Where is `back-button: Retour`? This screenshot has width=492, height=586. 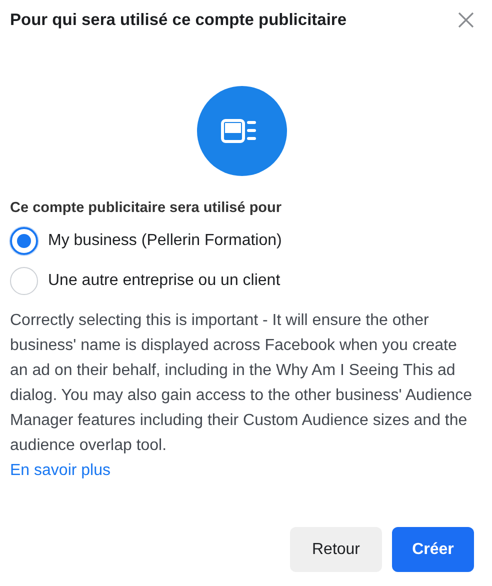
back-button: Retour is located at coordinates (336, 549).